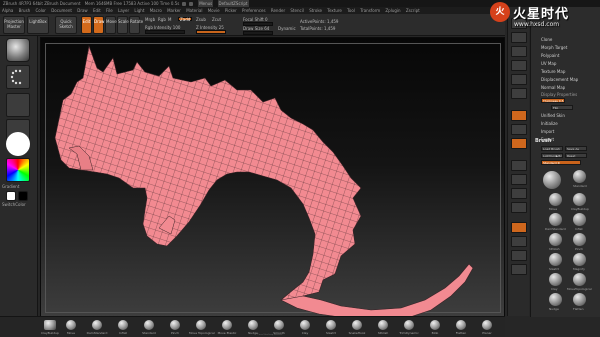 The image size is (600, 337). Describe the element at coordinates (351, 10) in the screenshot. I see `menu-tool: Tool` at that location.